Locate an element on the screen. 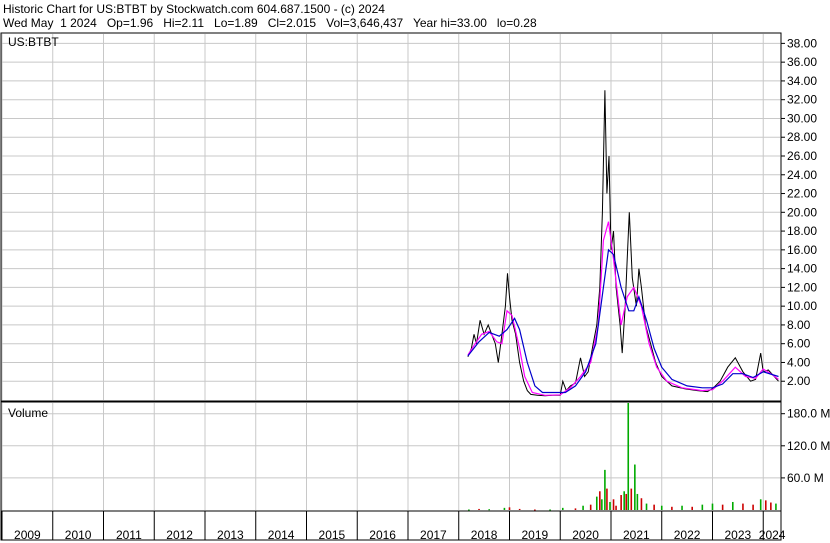  x-tick-label: 2012 is located at coordinates (179, 535).